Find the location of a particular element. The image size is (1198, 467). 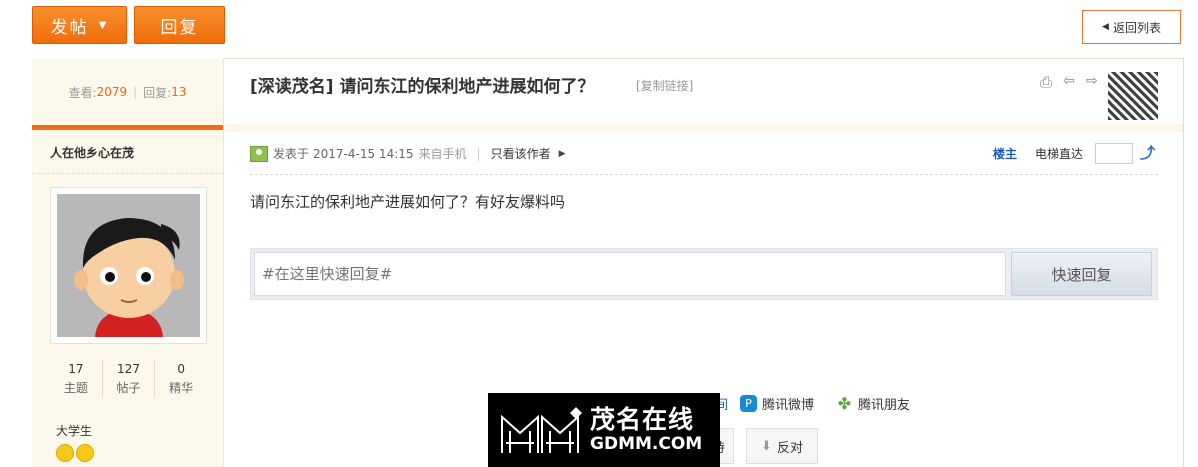

post-header-band is located at coordinates (704, 128).